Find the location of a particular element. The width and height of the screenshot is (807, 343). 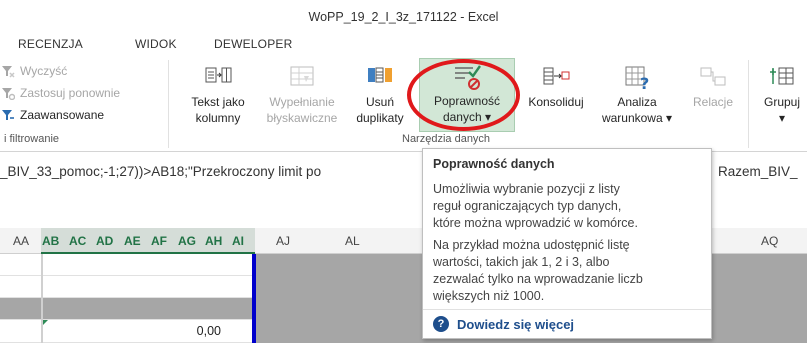

consolidate-button: Konsoliduj is located at coordinates (556, 85).